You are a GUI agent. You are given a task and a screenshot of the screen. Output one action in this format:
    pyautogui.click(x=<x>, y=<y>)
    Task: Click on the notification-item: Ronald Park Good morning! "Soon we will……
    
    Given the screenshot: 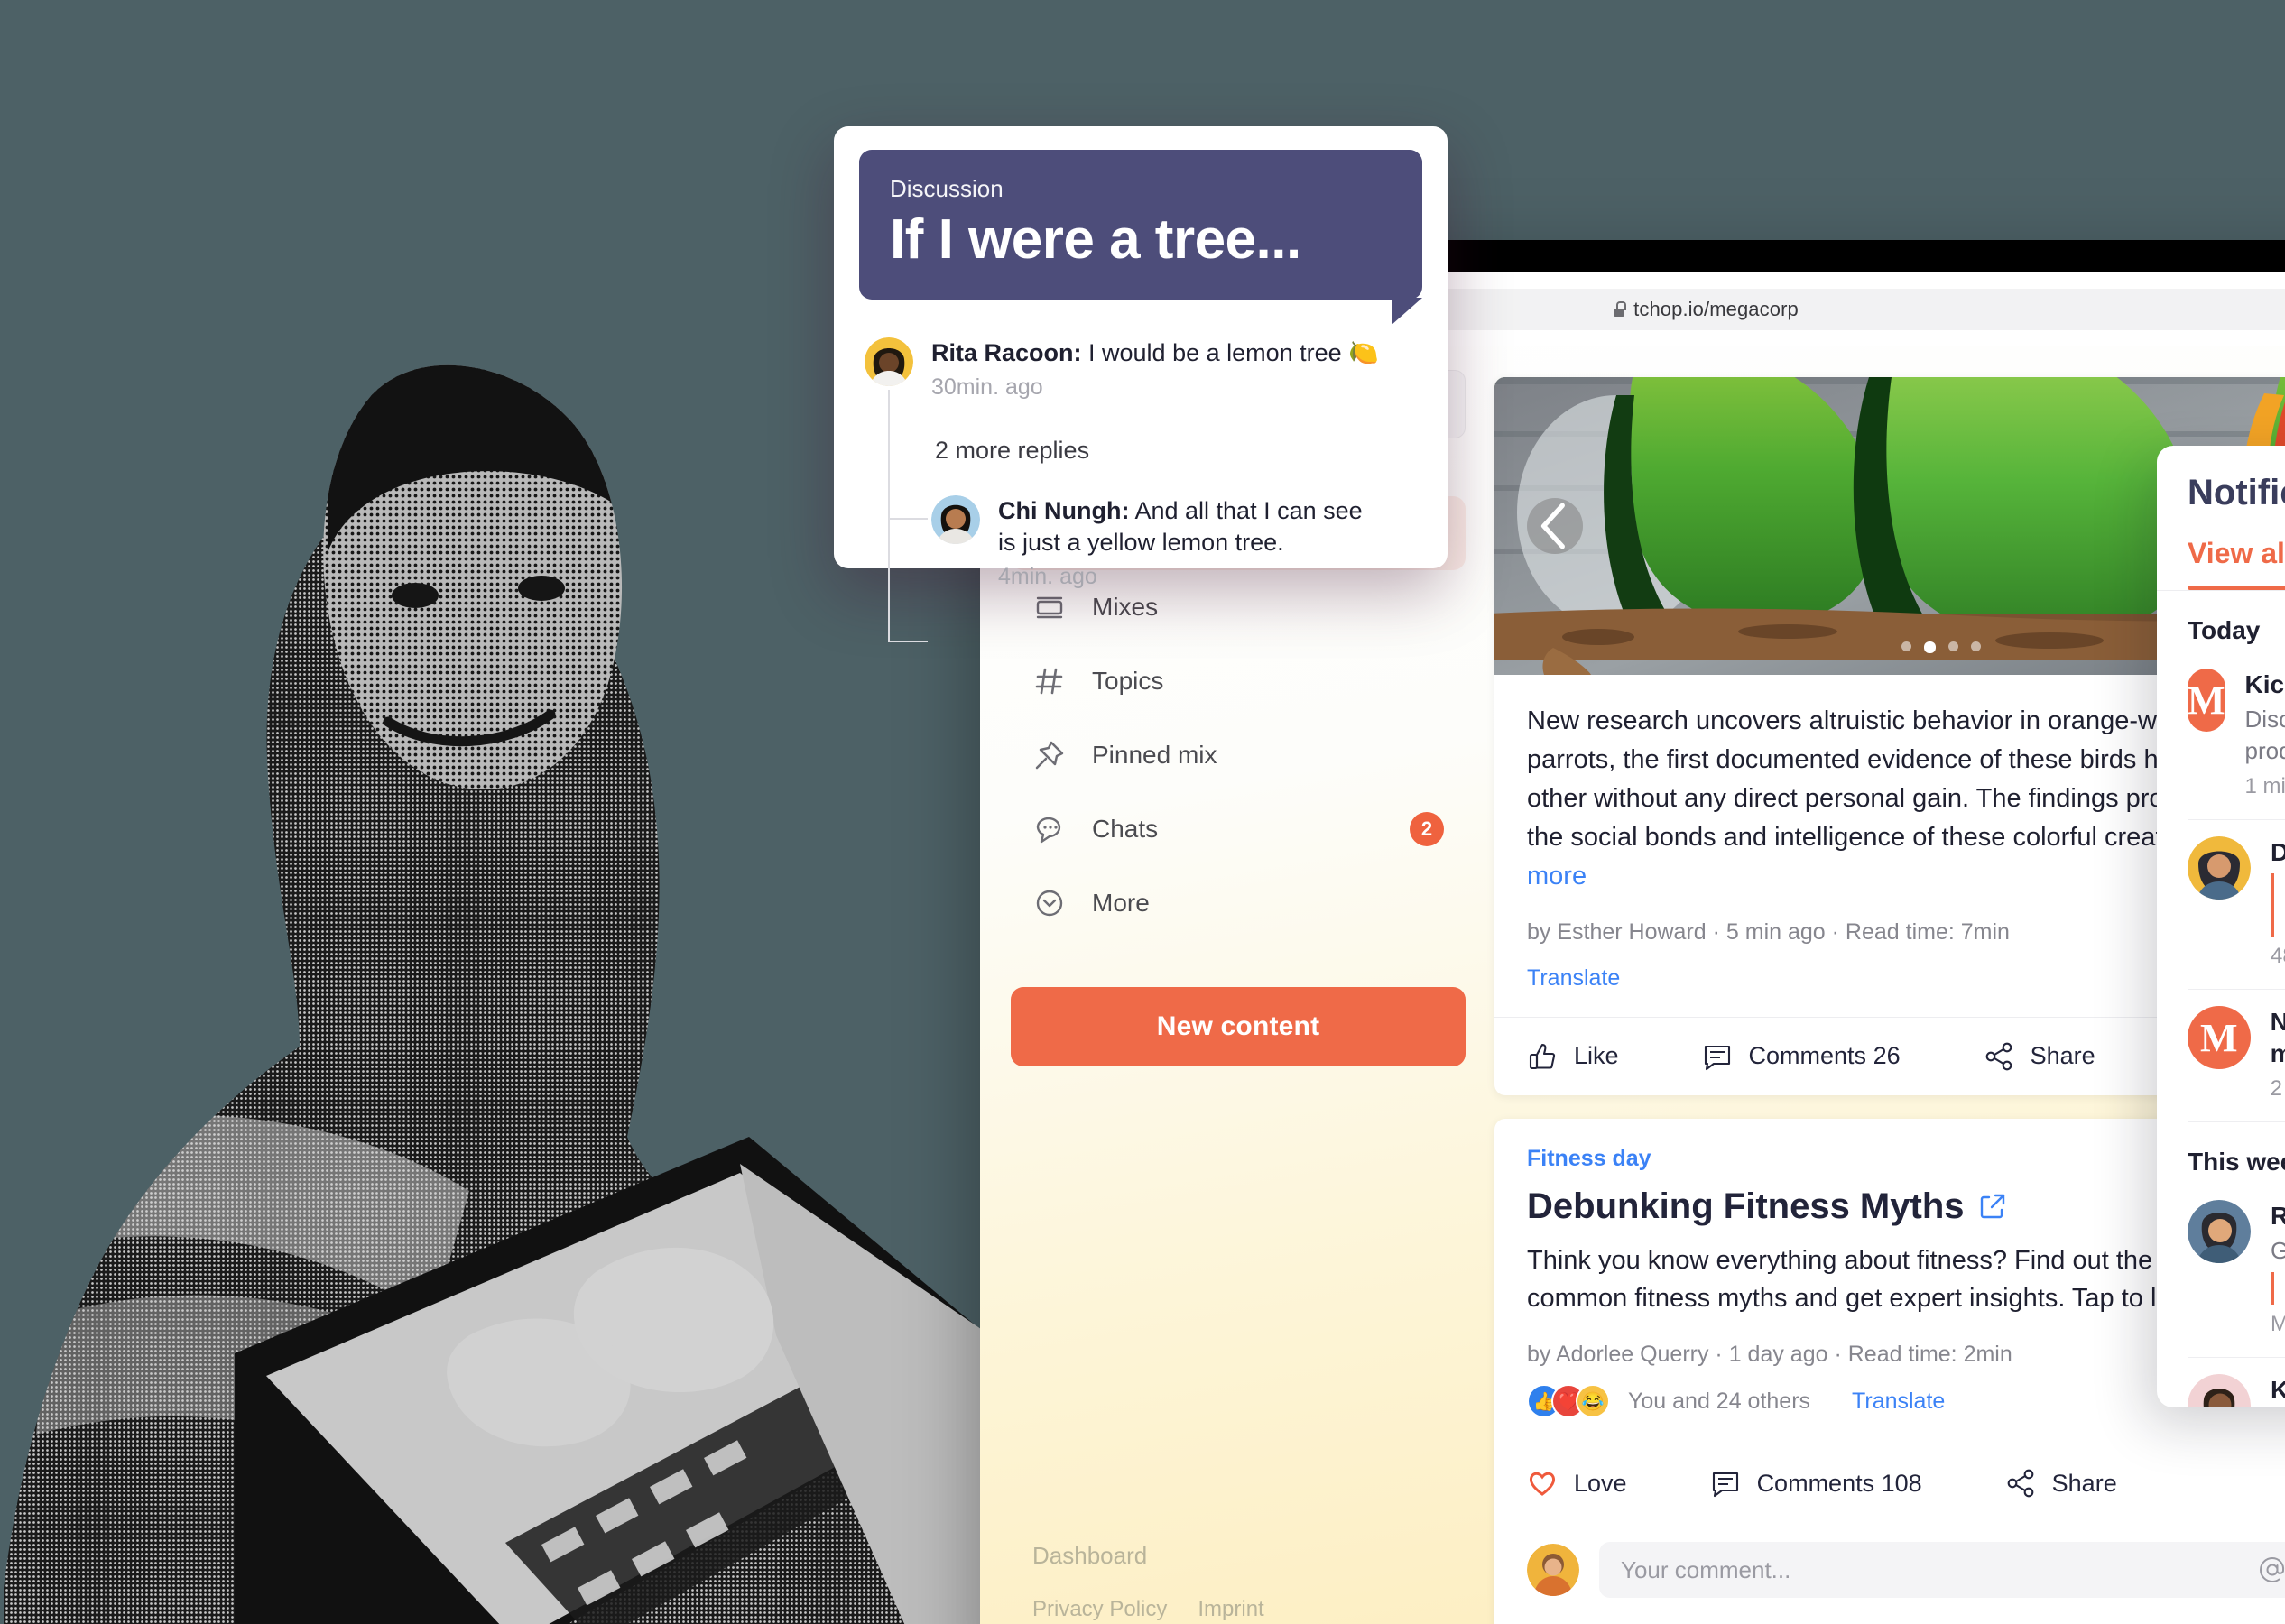 What is the action you would take?
    pyautogui.click(x=2221, y=1270)
    